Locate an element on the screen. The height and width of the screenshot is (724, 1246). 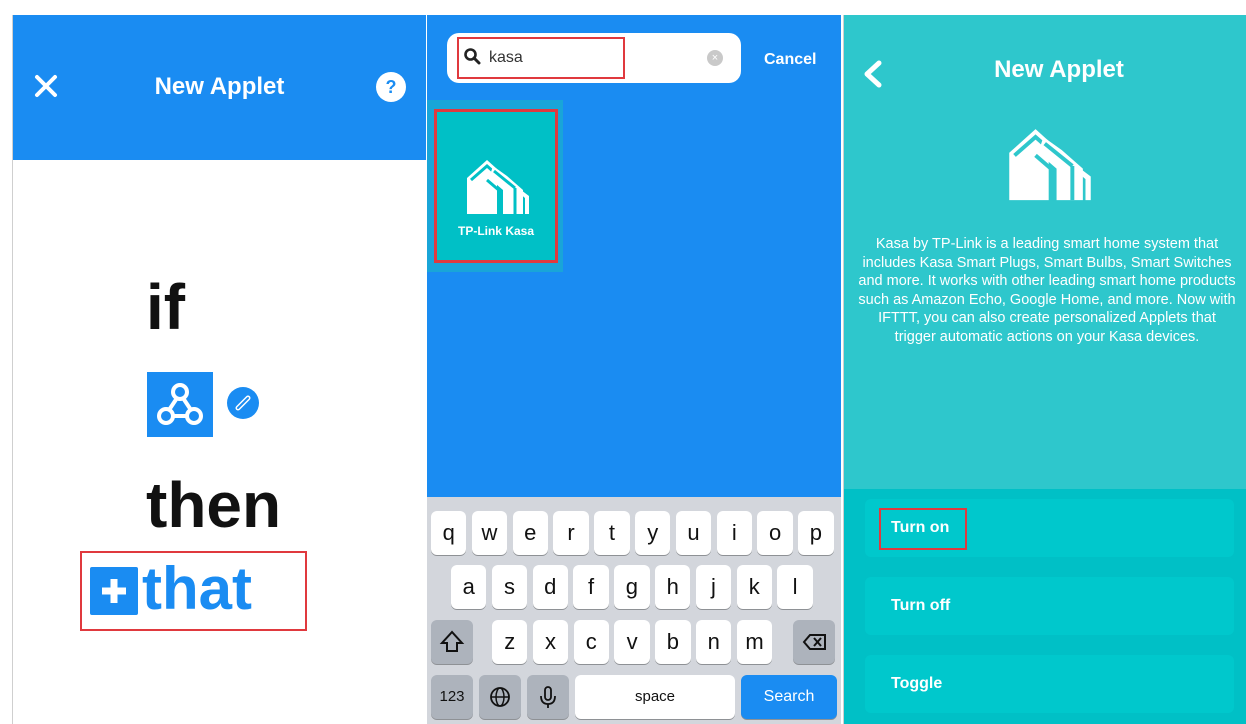
cancel-button: Cancel is located at coordinates (790, 60).